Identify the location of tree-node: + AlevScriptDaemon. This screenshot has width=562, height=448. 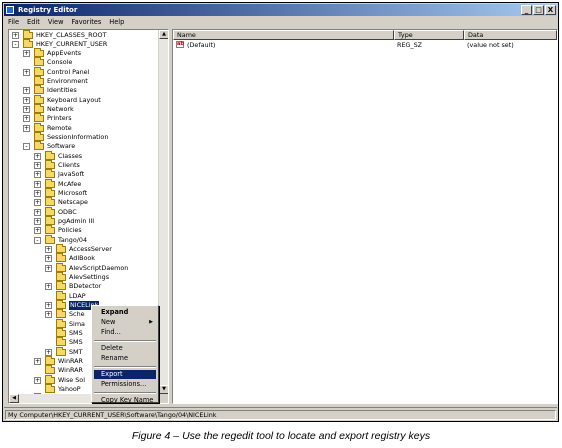
(83, 268).